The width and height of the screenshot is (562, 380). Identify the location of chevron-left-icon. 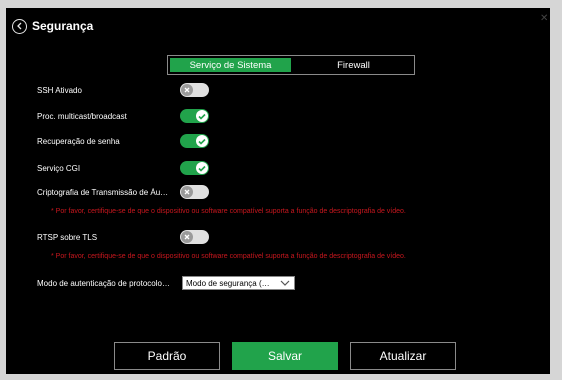
(19, 26).